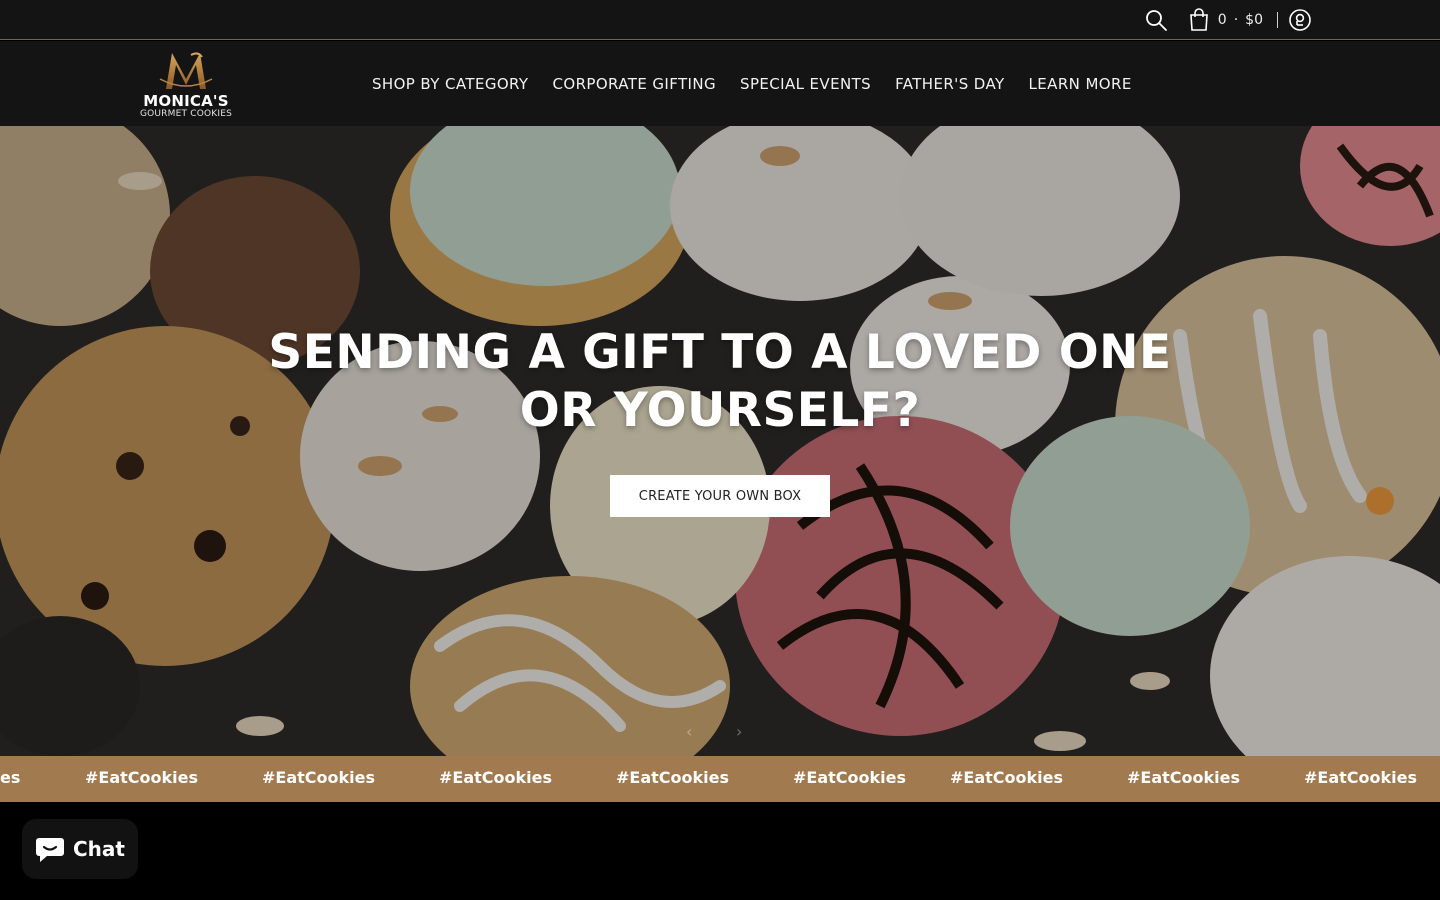 The height and width of the screenshot is (900, 1440). What do you see at coordinates (99, 849) in the screenshot?
I see `chat-label: Chat` at bounding box center [99, 849].